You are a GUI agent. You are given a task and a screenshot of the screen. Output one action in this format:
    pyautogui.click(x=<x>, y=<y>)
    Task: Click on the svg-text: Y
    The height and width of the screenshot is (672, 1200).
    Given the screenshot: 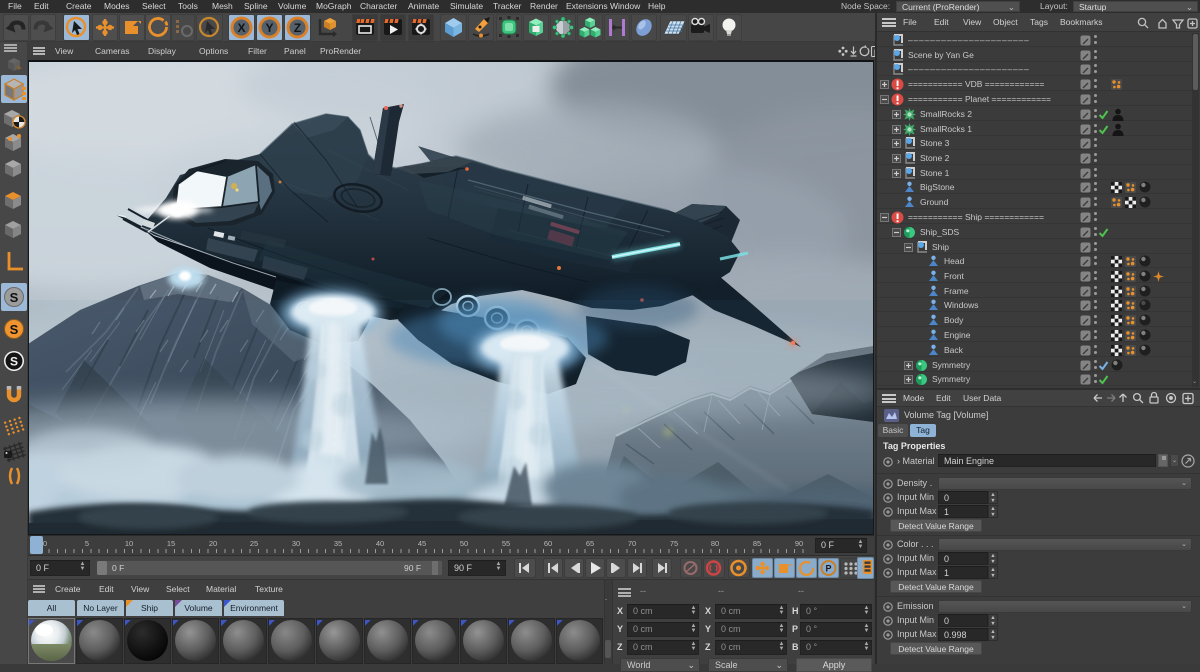 What is the action you would take?
    pyautogui.click(x=269, y=28)
    